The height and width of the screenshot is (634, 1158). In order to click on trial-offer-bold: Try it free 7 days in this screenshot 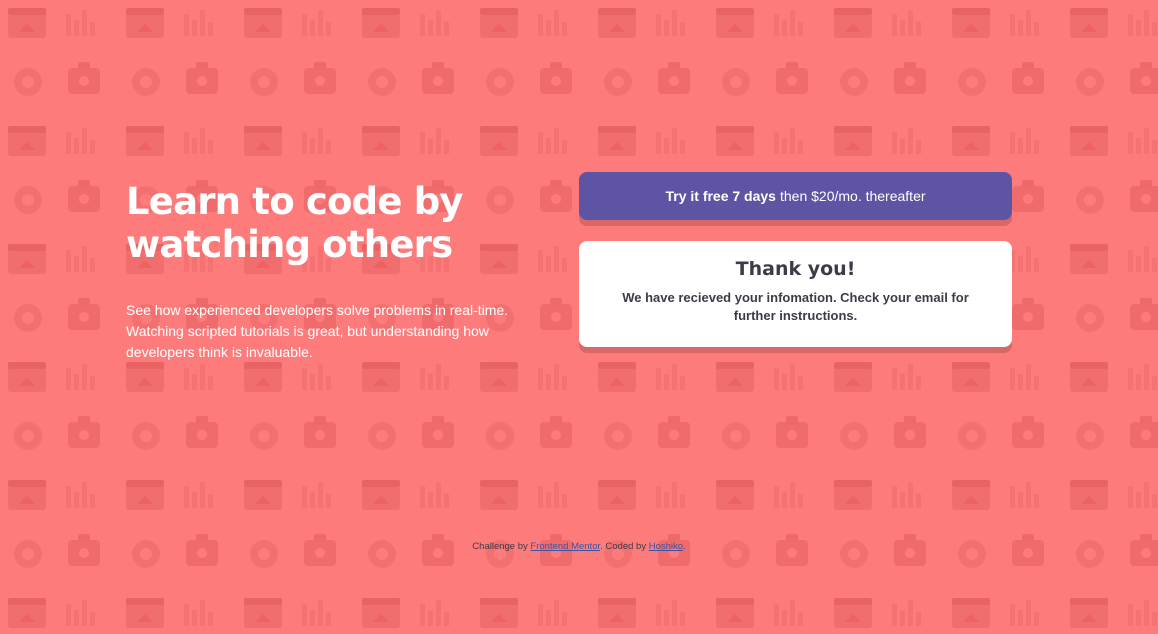, I will do `click(720, 196)`.